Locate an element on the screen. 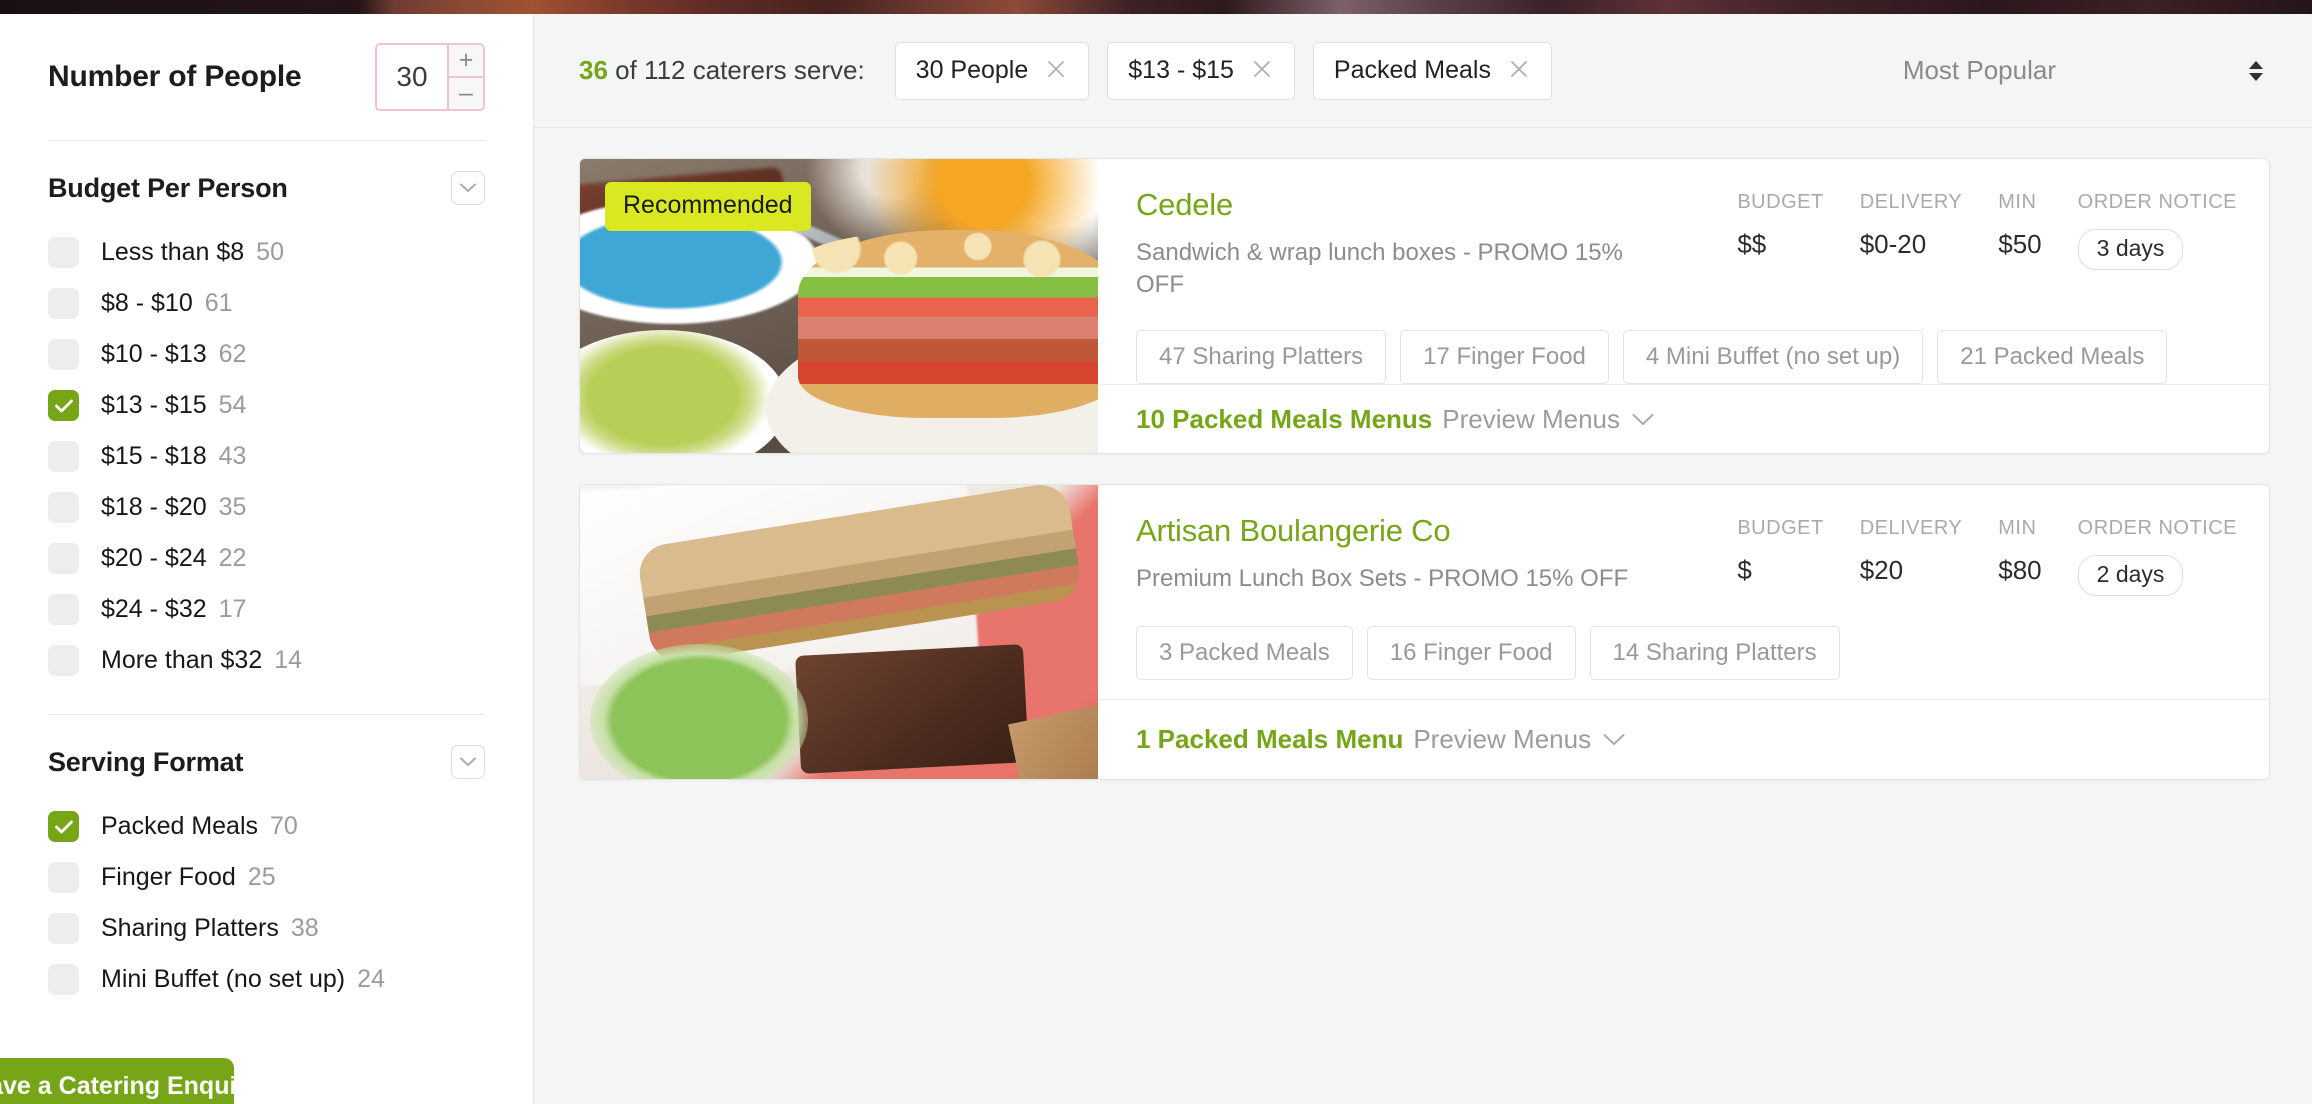 This screenshot has width=2312, height=1104. menu-category-tag: 17 Finger Food is located at coordinates (1504, 357).